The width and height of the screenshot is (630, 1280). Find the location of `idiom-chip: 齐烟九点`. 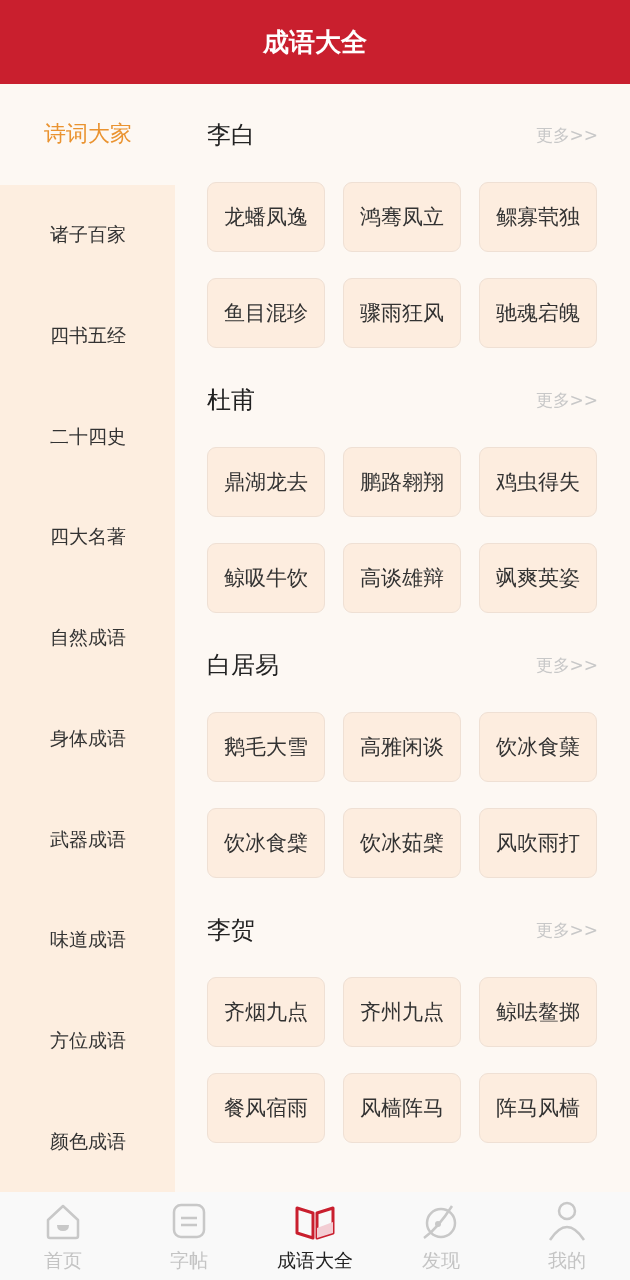

idiom-chip: 齐烟九点 is located at coordinates (266, 1012).